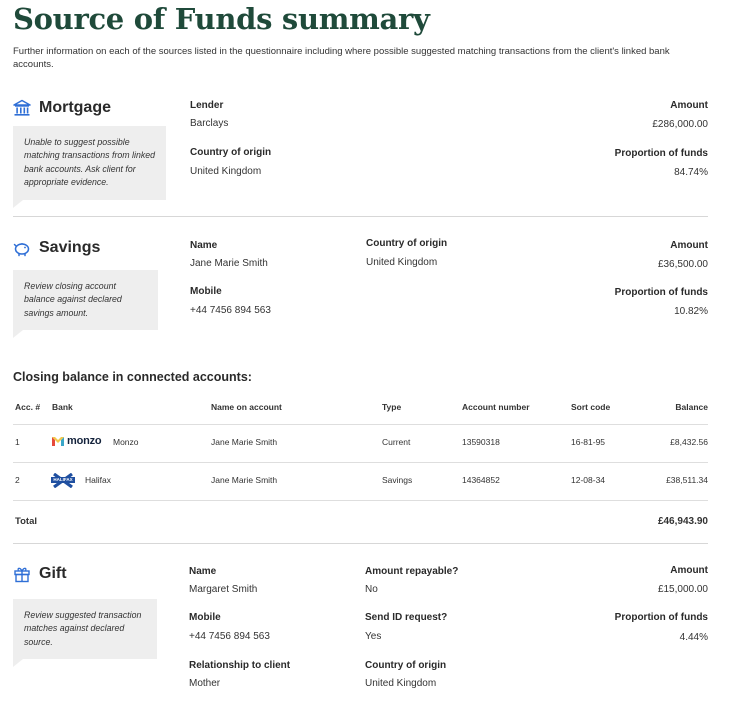 The width and height of the screenshot is (742, 726). Describe the element at coordinates (206, 291) in the screenshot. I see `savings-mobile-label: Mobile` at that location.